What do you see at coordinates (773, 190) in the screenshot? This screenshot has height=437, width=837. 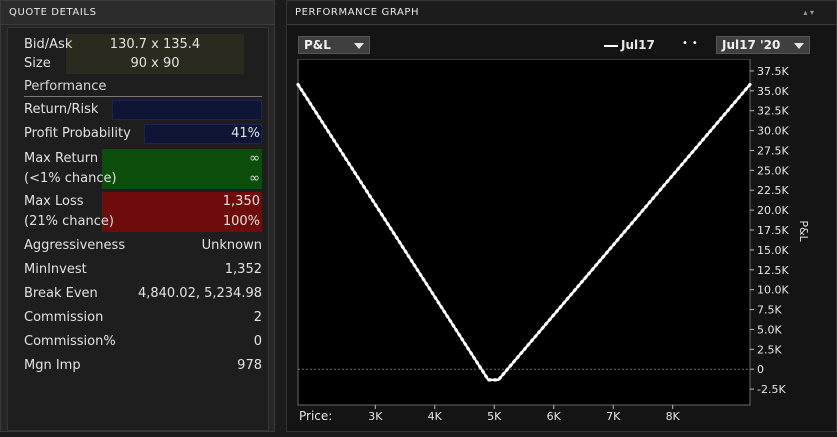 I see `y-tick-label: 22.5K` at bounding box center [773, 190].